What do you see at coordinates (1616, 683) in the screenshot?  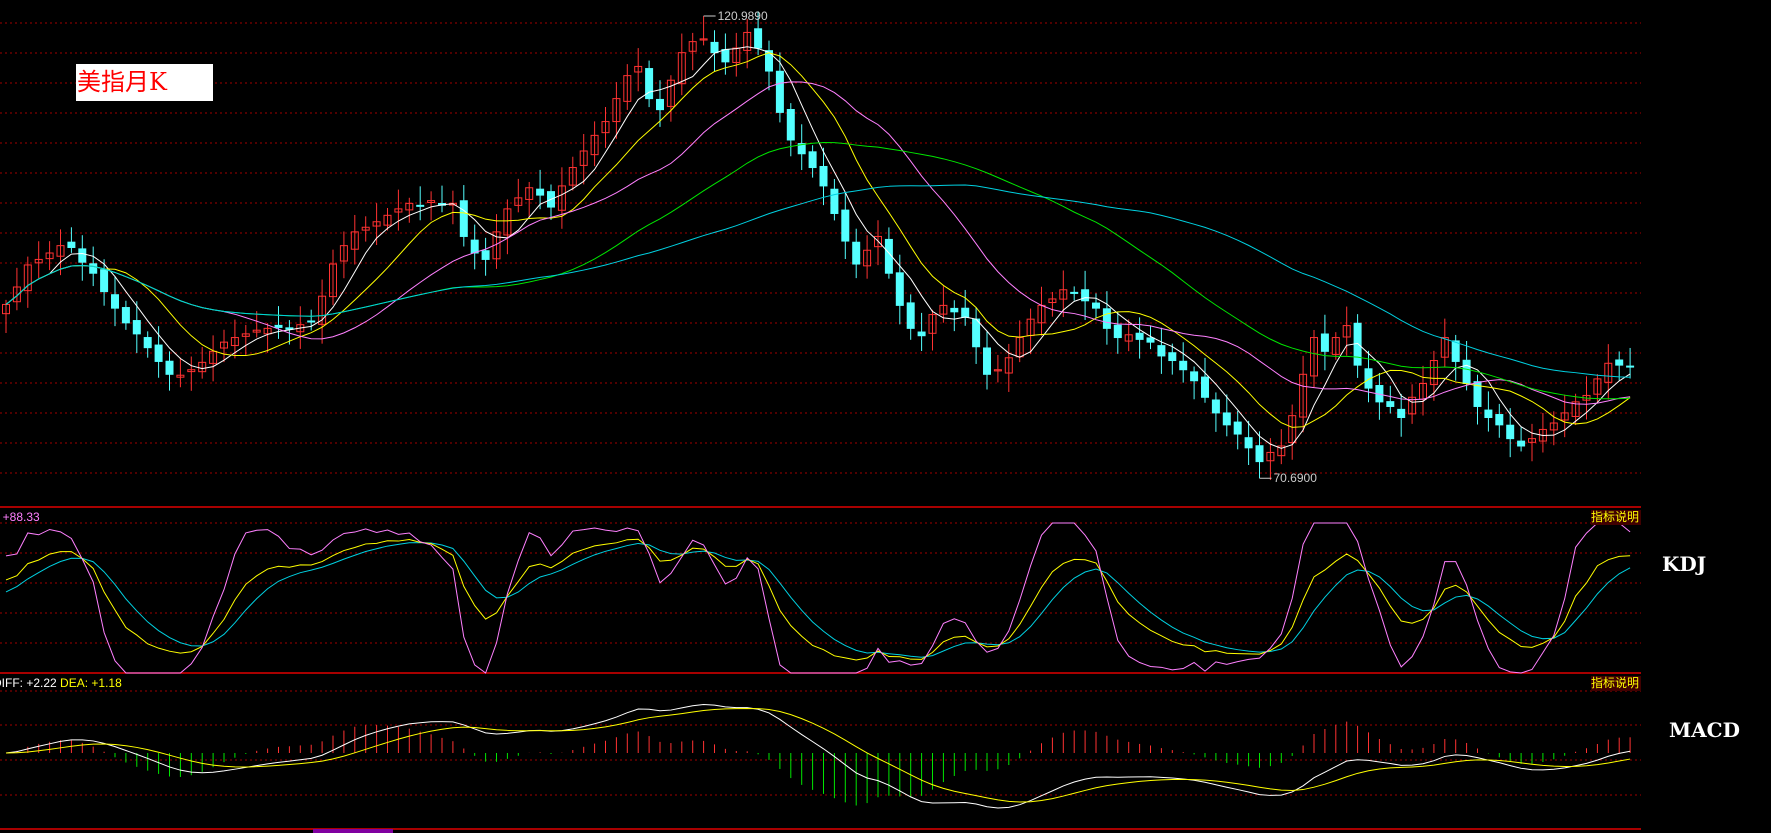 I see `macd-explain-button: 指标说明` at bounding box center [1616, 683].